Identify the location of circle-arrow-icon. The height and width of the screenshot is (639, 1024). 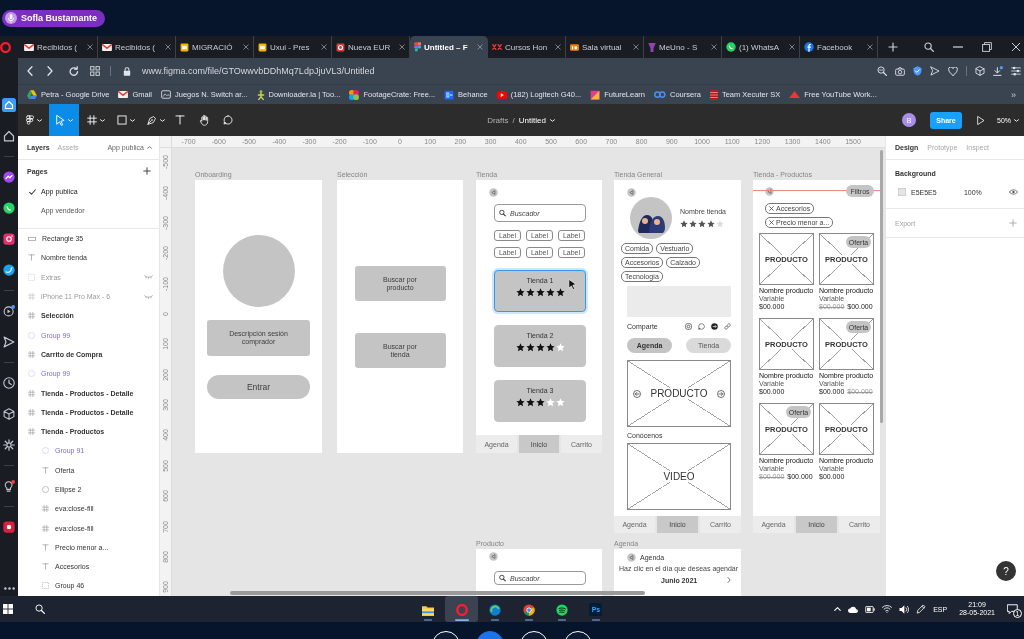
(714, 326).